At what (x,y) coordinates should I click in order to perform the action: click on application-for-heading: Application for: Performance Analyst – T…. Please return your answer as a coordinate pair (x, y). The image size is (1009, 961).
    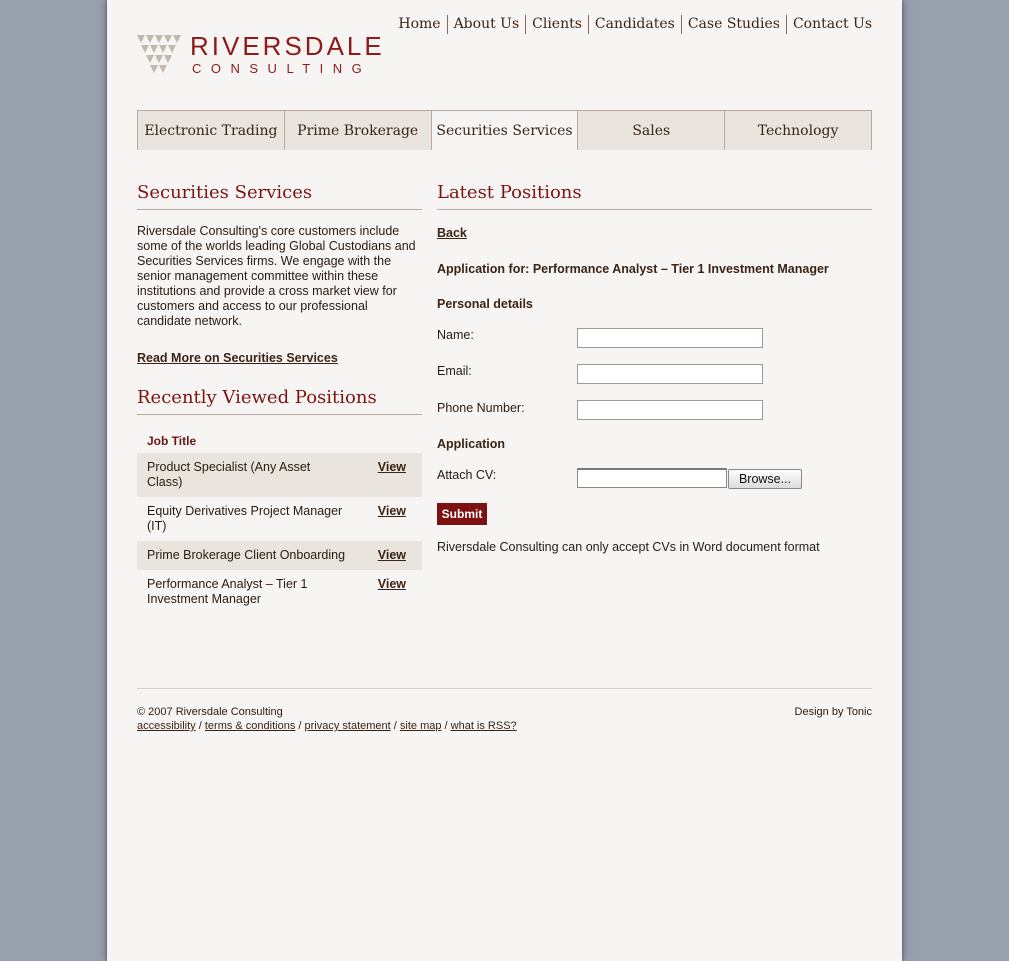
    Looking at the image, I should click on (633, 269).